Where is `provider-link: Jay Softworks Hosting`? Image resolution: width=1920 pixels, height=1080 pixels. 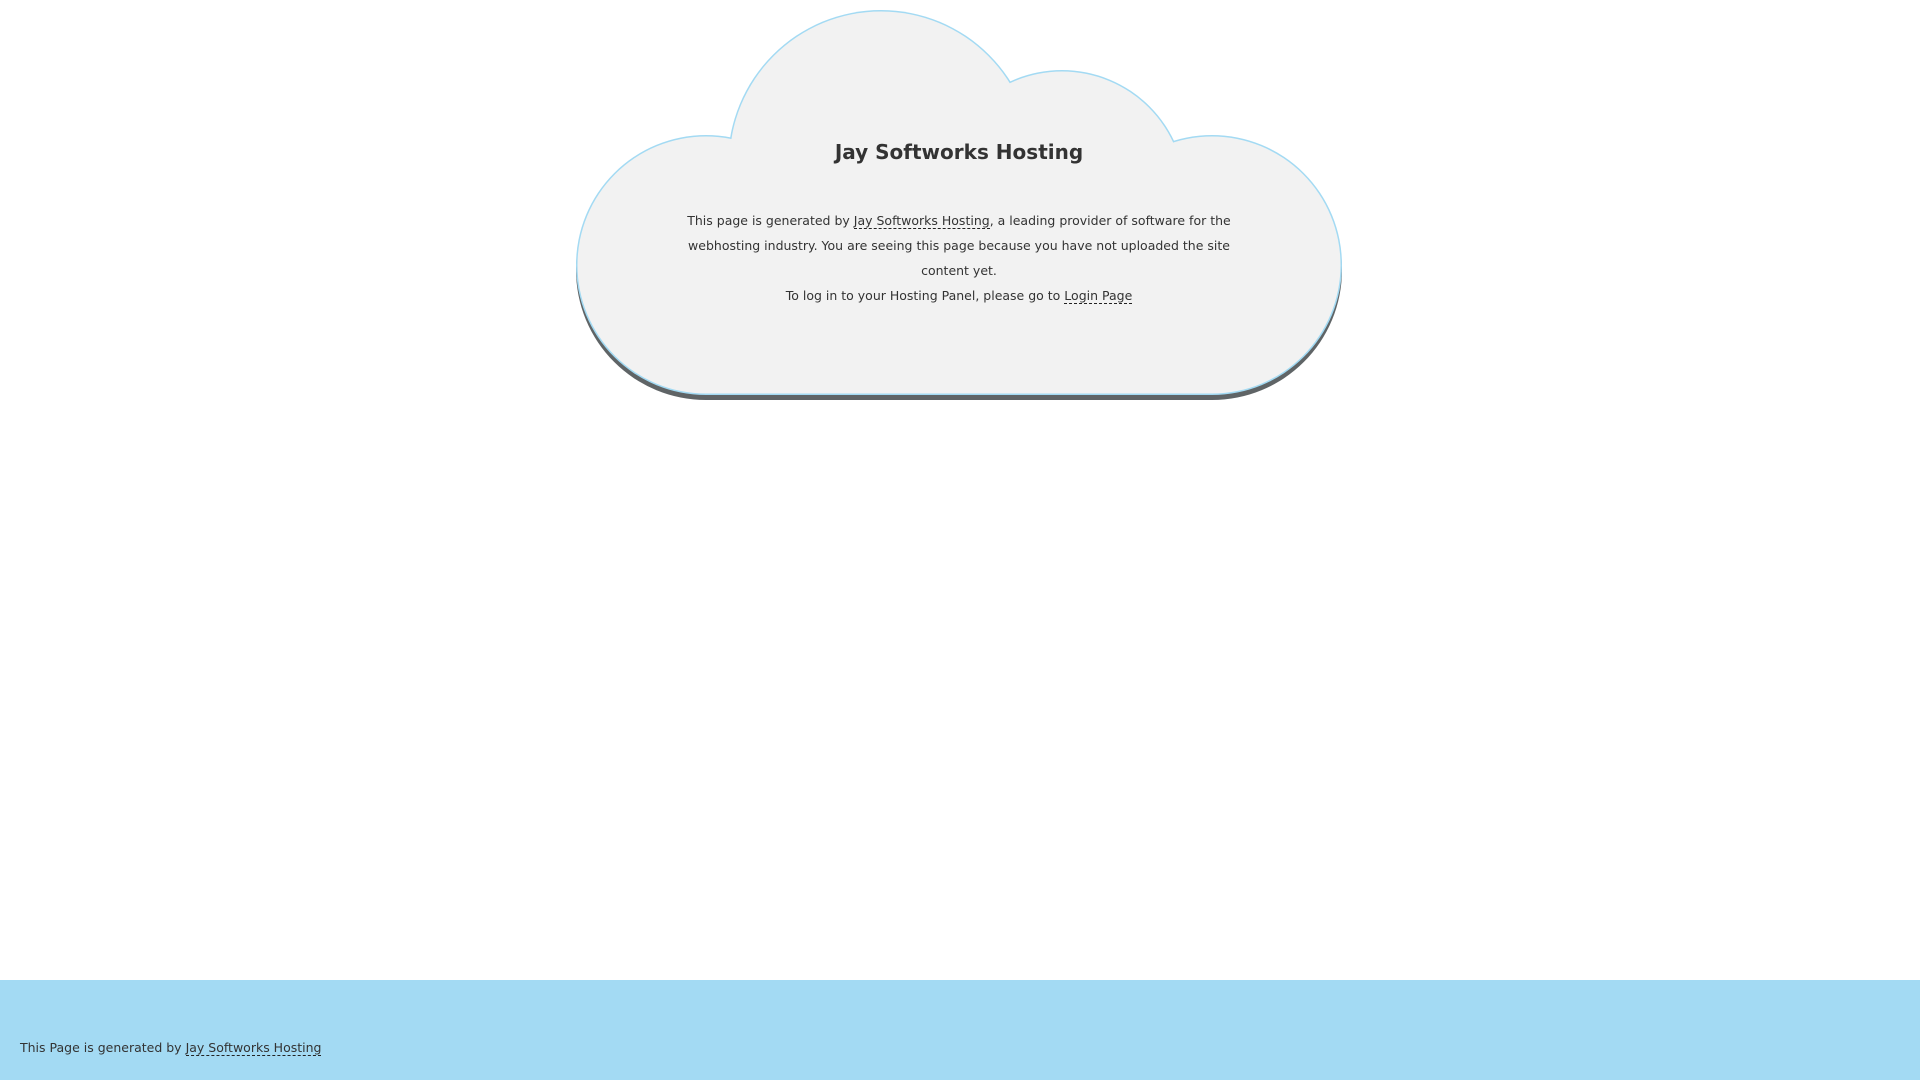 provider-link: Jay Softworks Hosting is located at coordinates (921, 221).